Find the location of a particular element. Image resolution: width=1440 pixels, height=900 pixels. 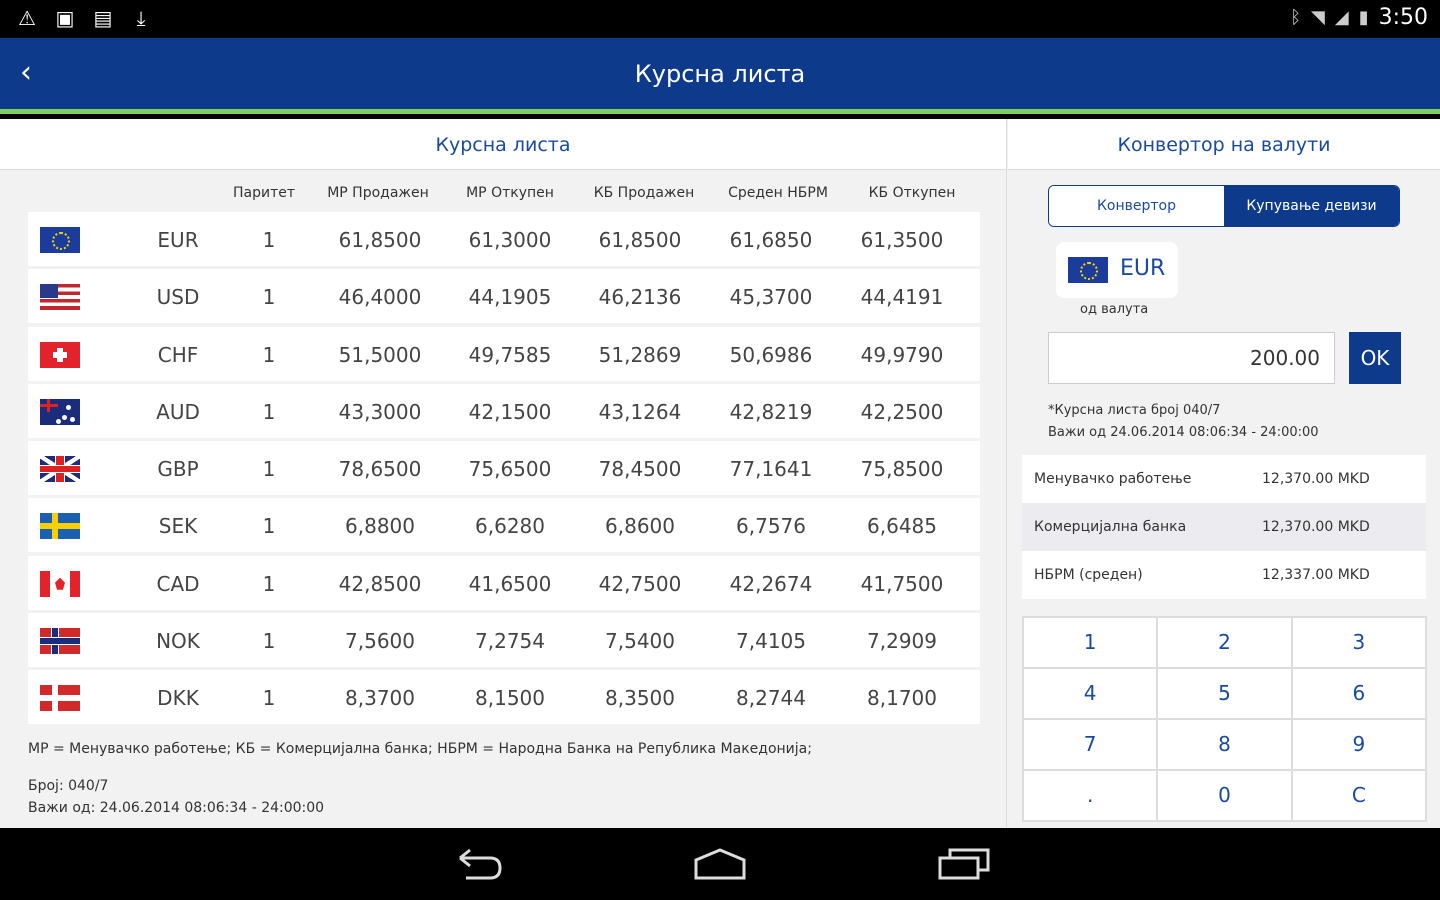

col-header-nbrm-mid: Среден НБРМ is located at coordinates (778, 193).